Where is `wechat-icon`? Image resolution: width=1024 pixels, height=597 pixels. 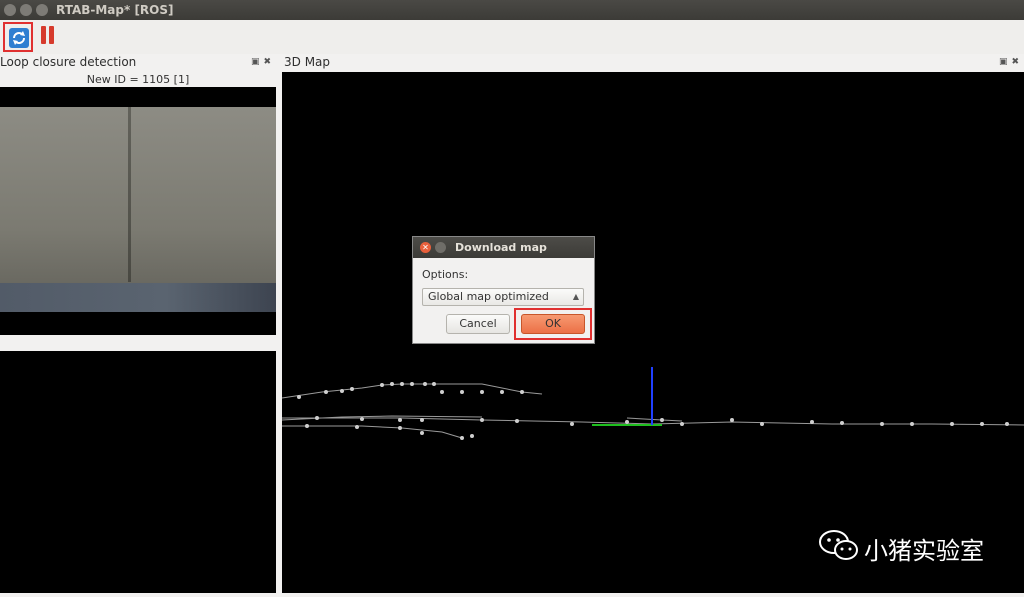
wechat-icon is located at coordinates (838, 545).